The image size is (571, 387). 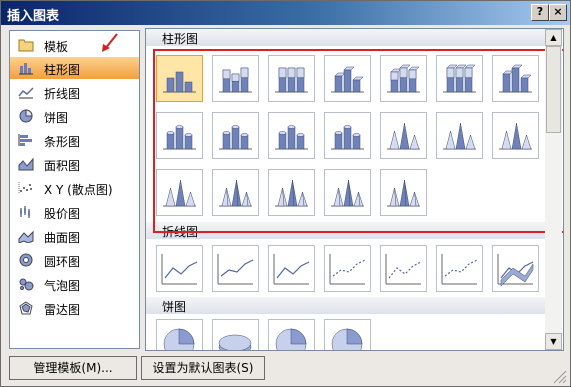 I want to click on line-icon, so click(x=179, y=268).